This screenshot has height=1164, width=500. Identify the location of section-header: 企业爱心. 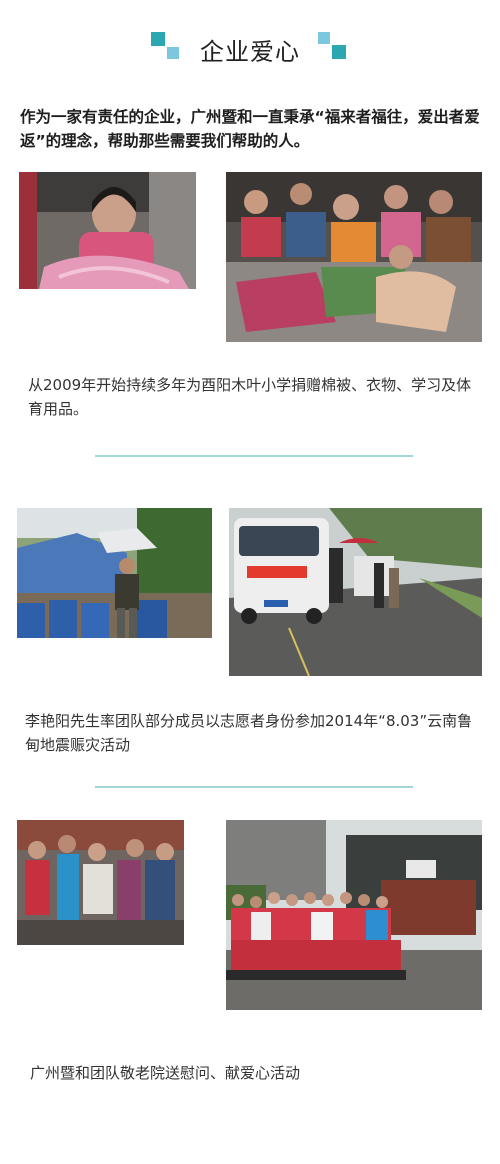
(250, 48).